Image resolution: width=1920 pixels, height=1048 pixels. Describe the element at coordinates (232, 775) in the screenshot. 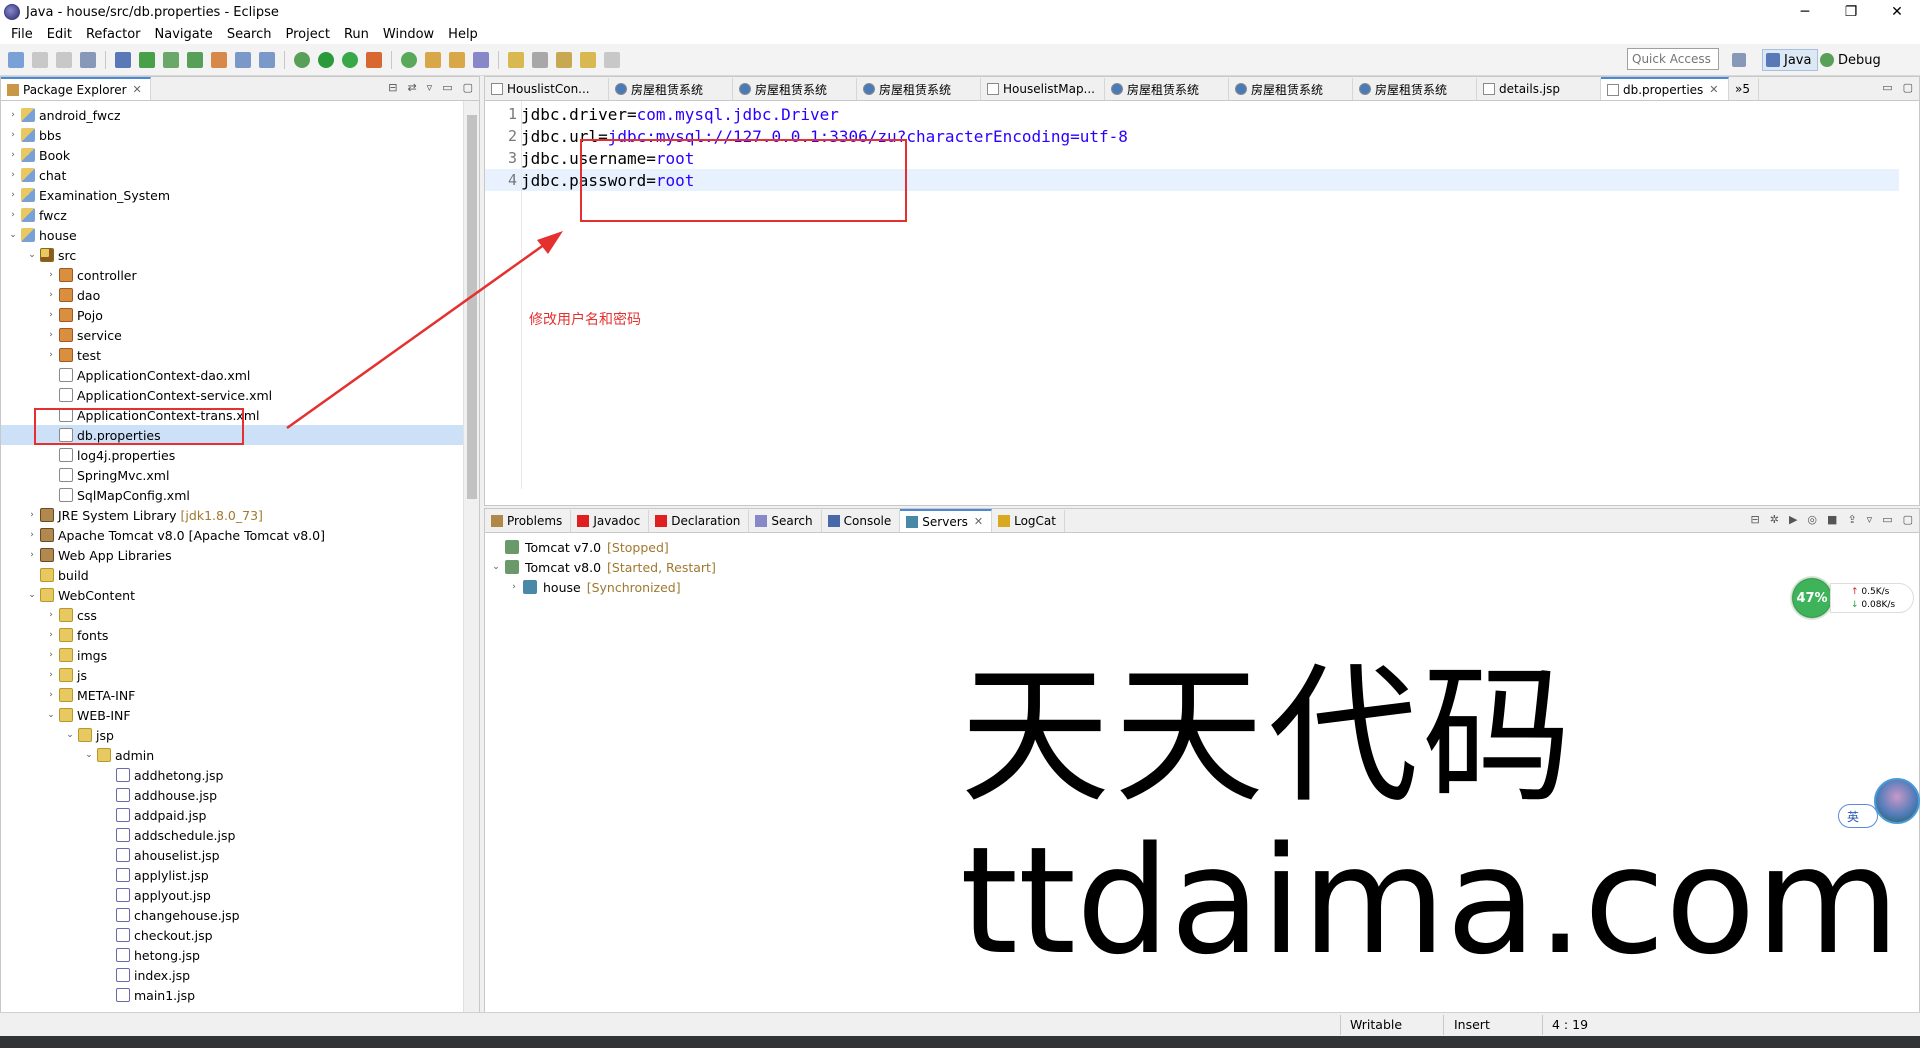

I see `tree-item: addhetong.jsp` at that location.